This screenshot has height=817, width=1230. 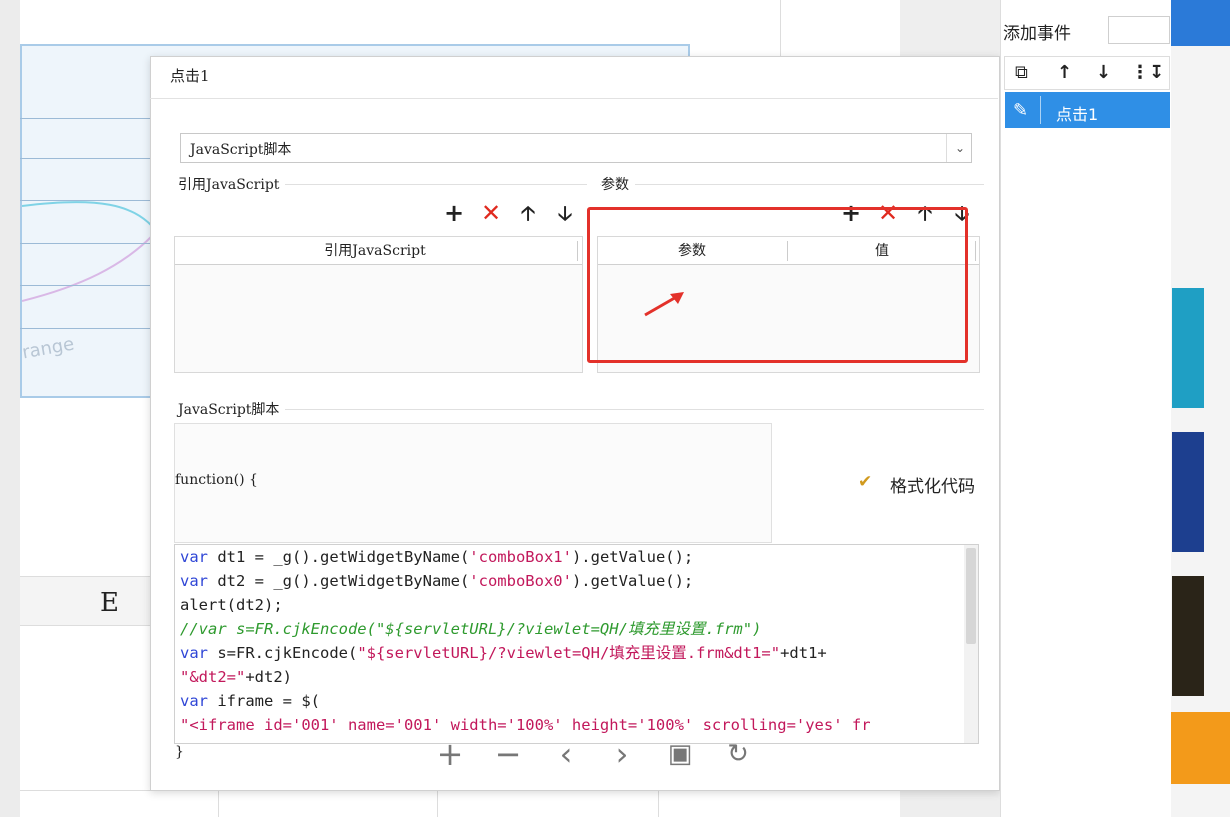 What do you see at coordinates (236, 677) in the screenshot?
I see `code-line: "&dt2="+dt2)` at bounding box center [236, 677].